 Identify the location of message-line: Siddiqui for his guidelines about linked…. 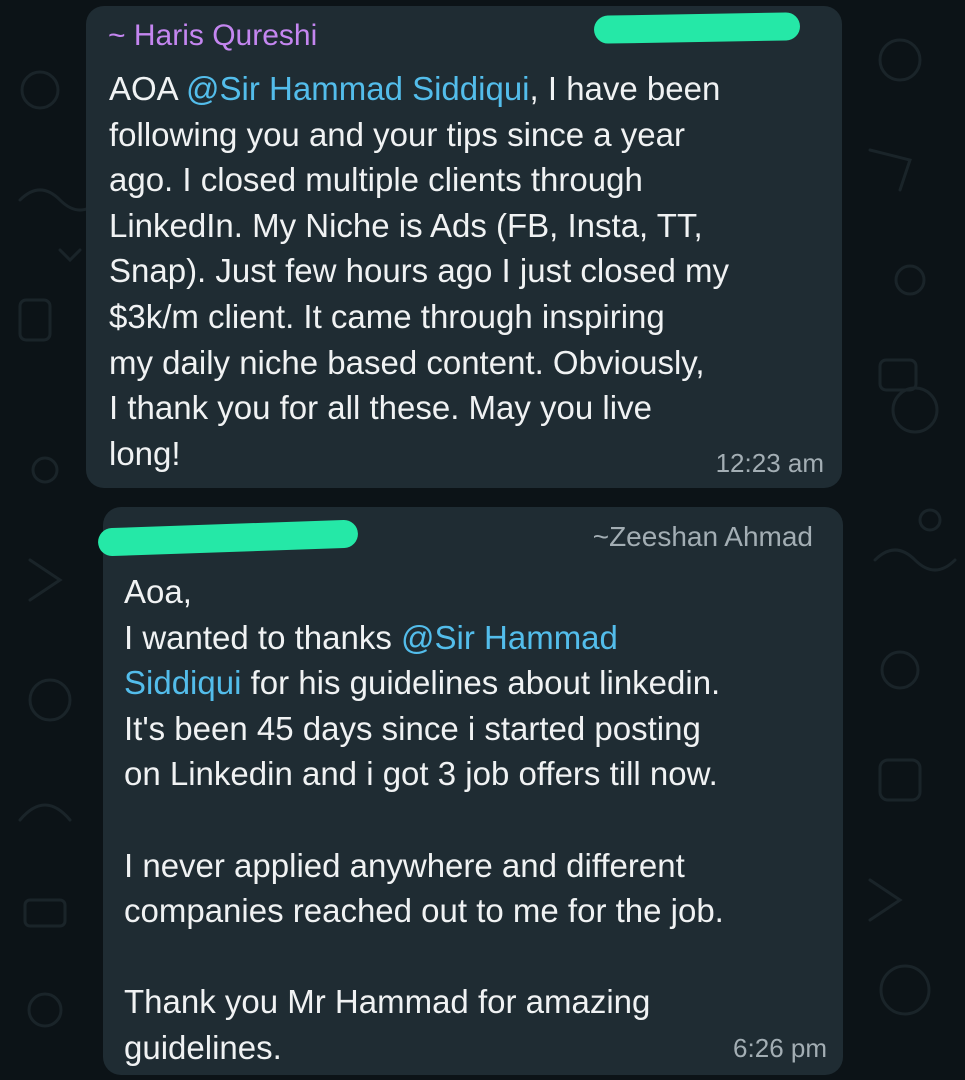
(424, 683).